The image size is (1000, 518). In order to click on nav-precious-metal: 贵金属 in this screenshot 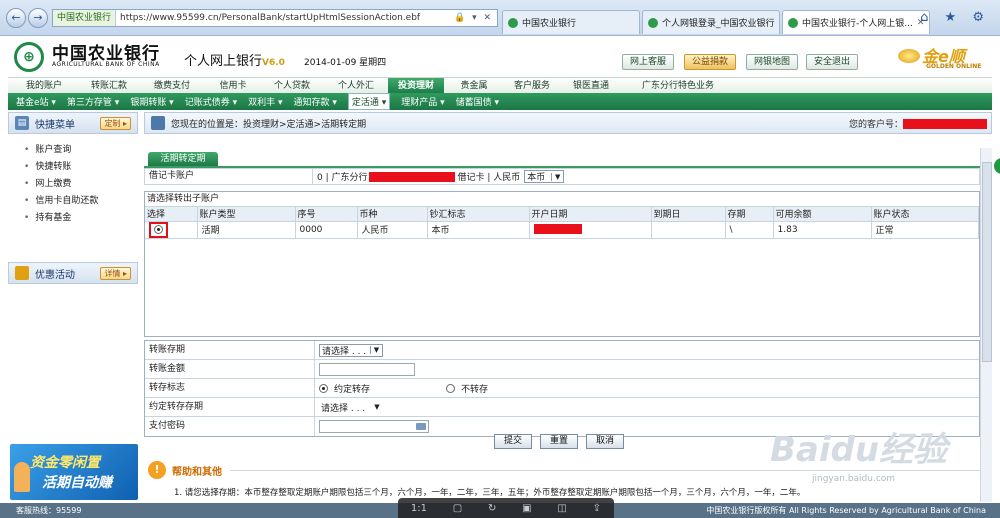, I will do `click(474, 86)`.